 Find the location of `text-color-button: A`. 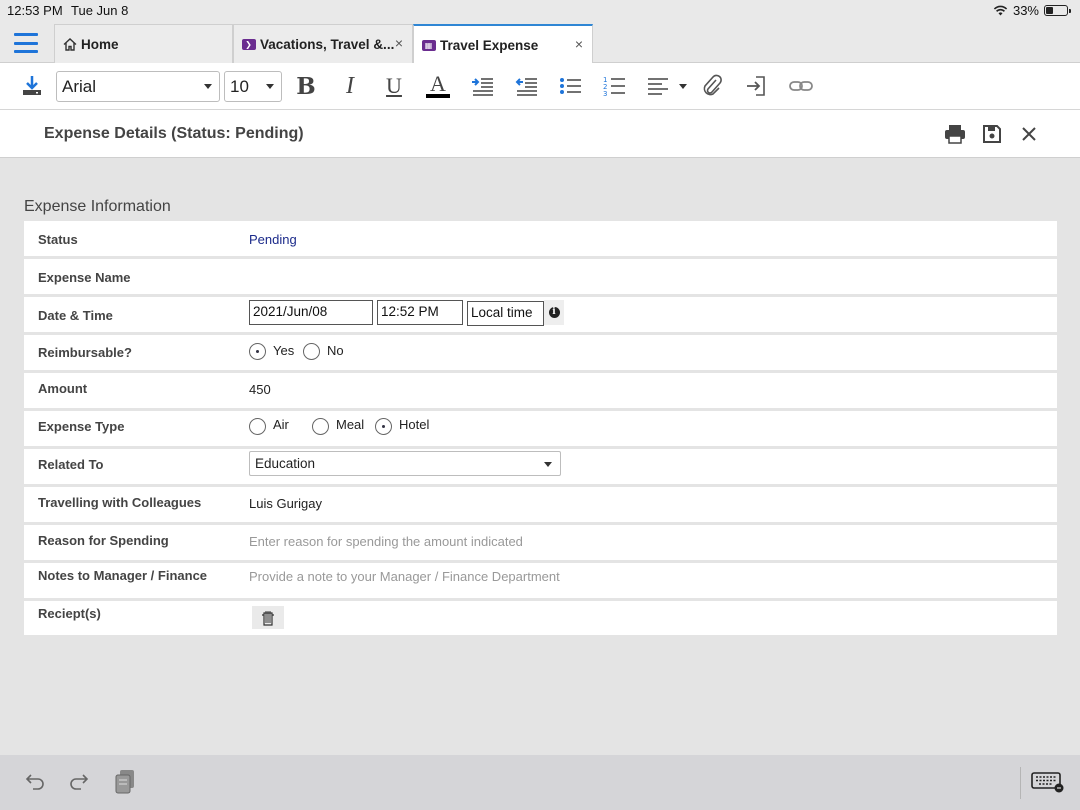

text-color-button: A is located at coordinates (438, 86).